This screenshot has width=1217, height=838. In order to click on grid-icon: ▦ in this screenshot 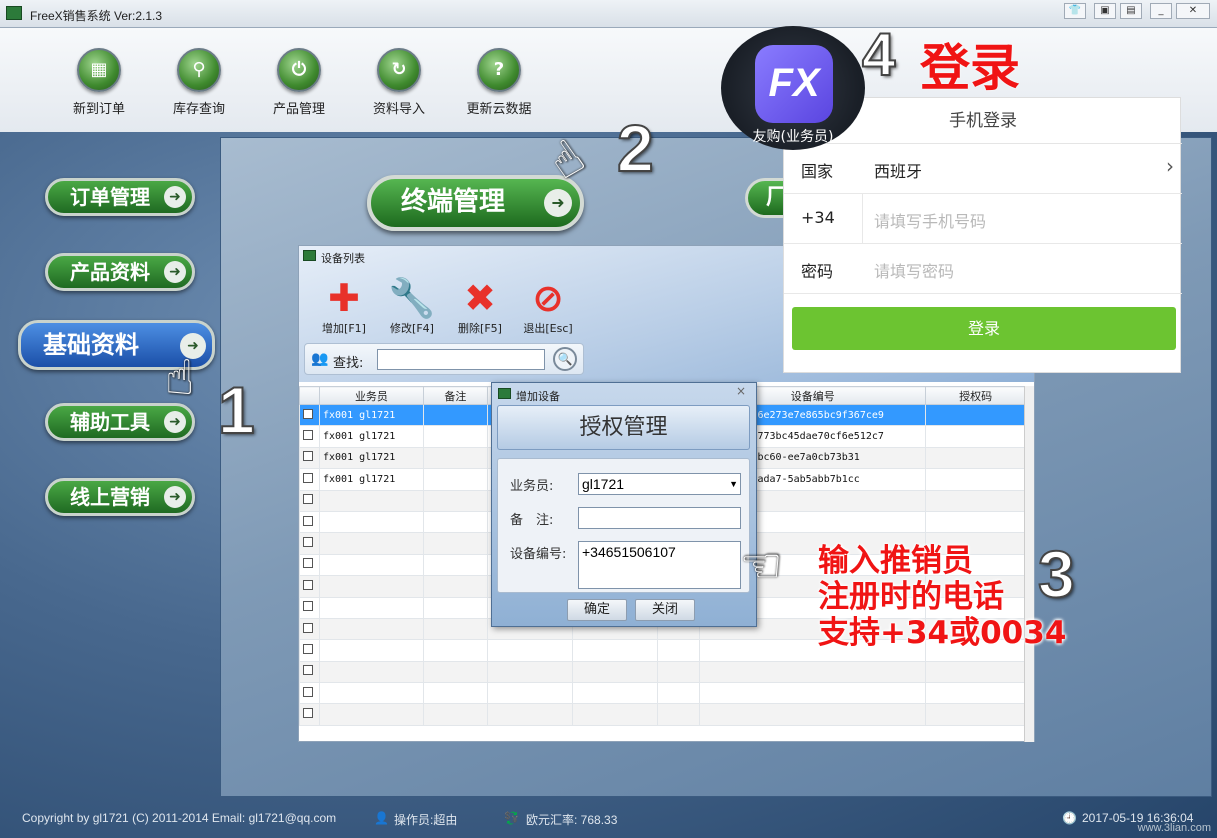, I will do `click(99, 70)`.